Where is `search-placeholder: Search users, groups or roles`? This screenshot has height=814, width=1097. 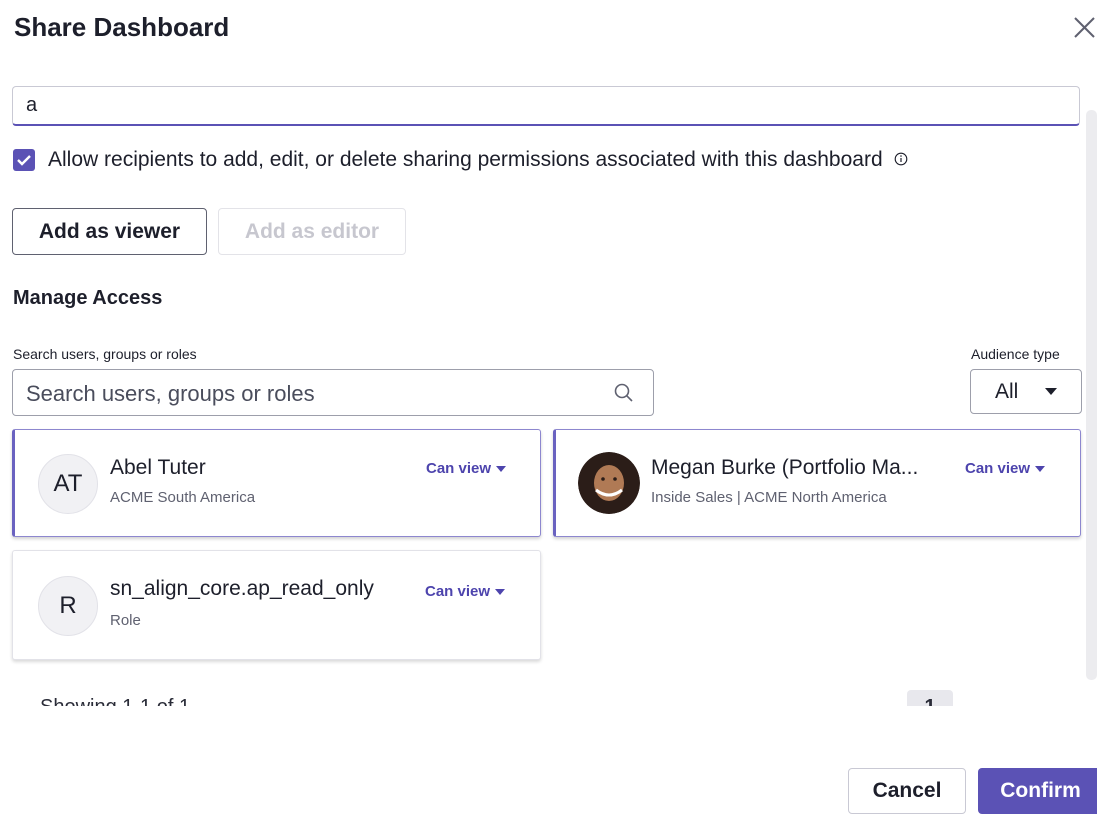
search-placeholder: Search users, groups or roles is located at coordinates (170, 393).